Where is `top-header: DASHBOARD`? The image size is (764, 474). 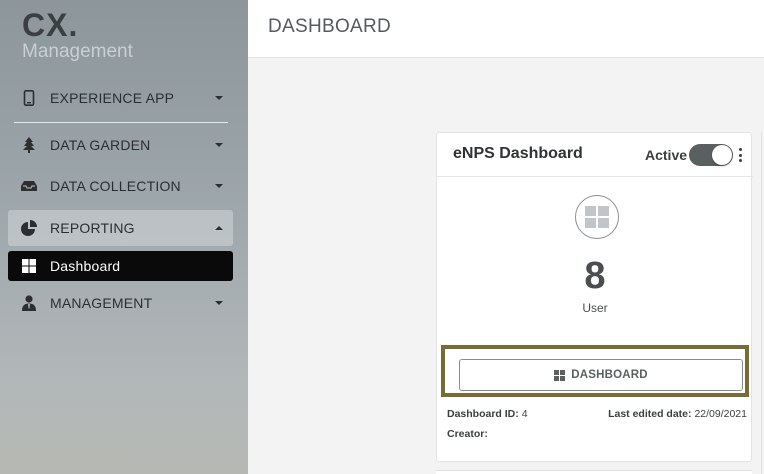 top-header: DASHBOARD is located at coordinates (506, 29).